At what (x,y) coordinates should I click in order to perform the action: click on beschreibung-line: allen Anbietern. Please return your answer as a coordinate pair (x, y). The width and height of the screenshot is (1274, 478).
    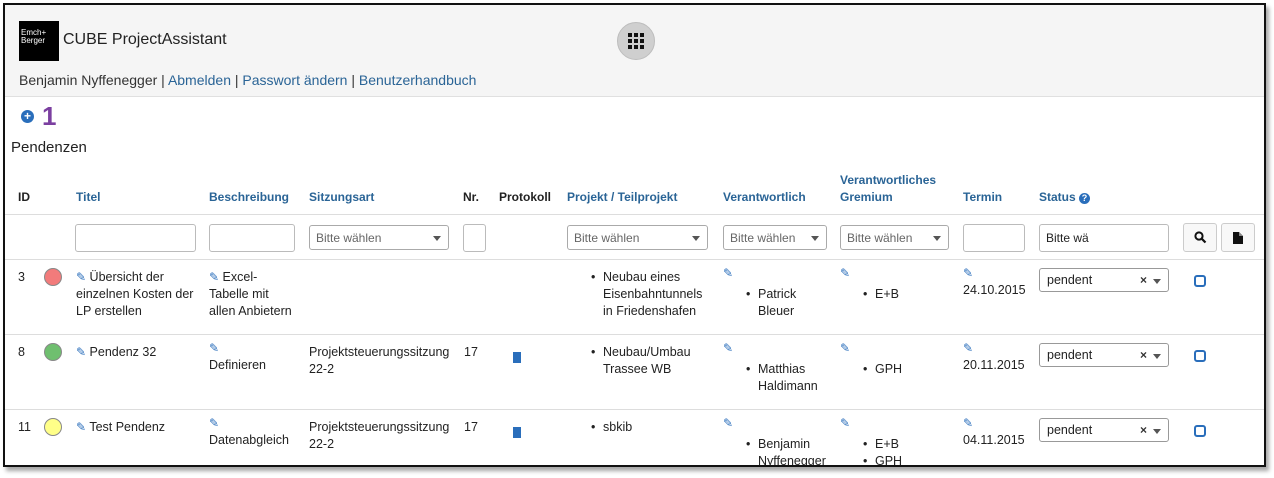
    Looking at the image, I should click on (250, 311).